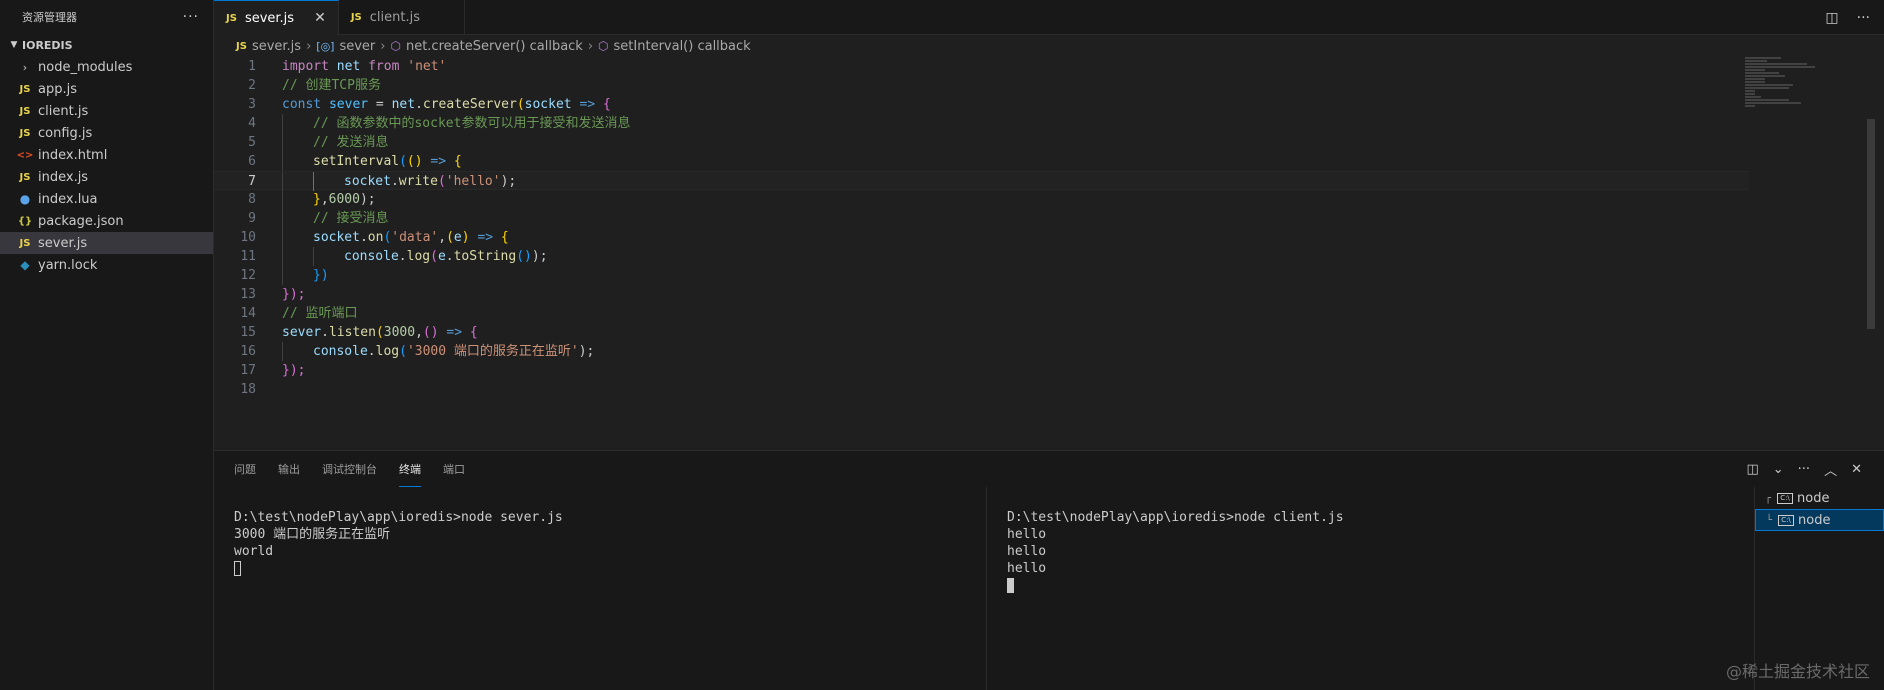 The width and height of the screenshot is (1884, 690). What do you see at coordinates (981, 199) in the screenshot?
I see `code-line: 8},6000);` at bounding box center [981, 199].